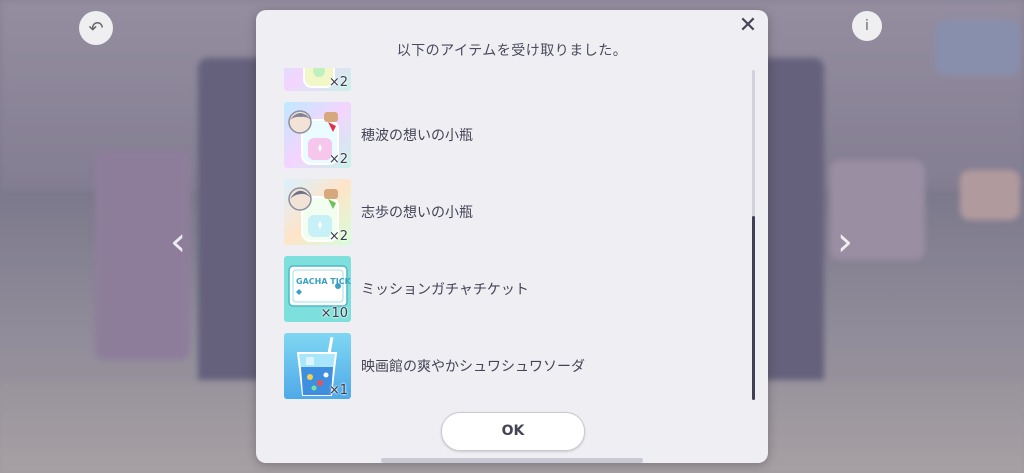  I want to click on soda-drink-icon: ×1, so click(317, 366).